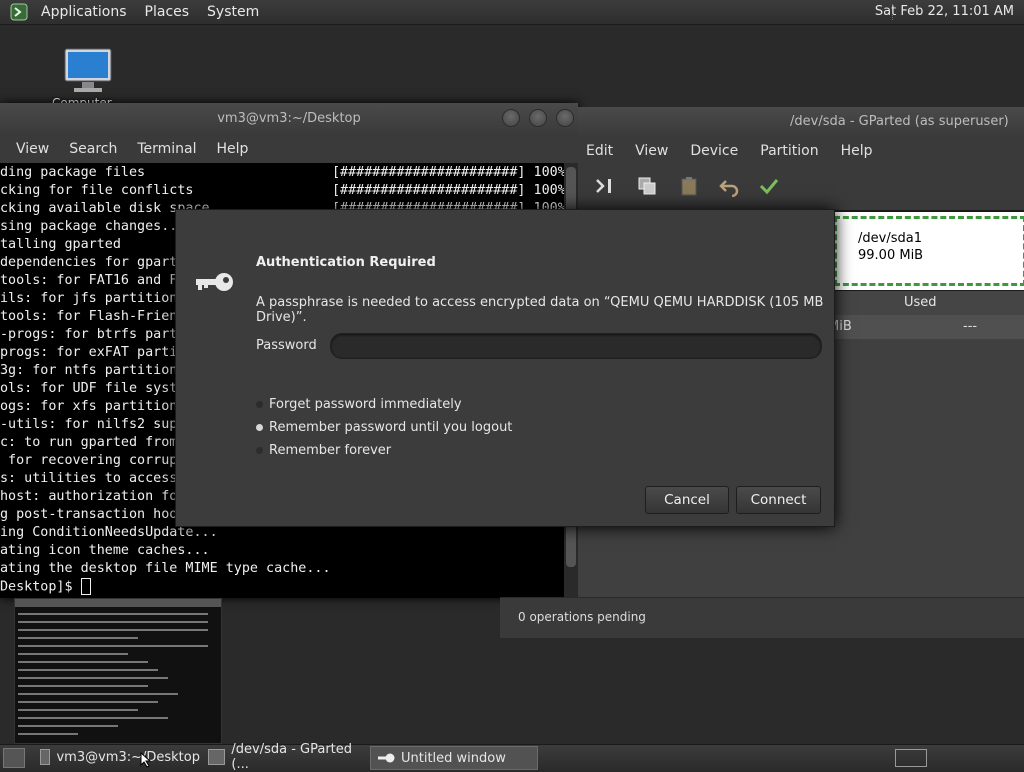 Image resolution: width=1024 pixels, height=772 pixels. I want to click on thumbnail-titlebar, so click(118, 603).